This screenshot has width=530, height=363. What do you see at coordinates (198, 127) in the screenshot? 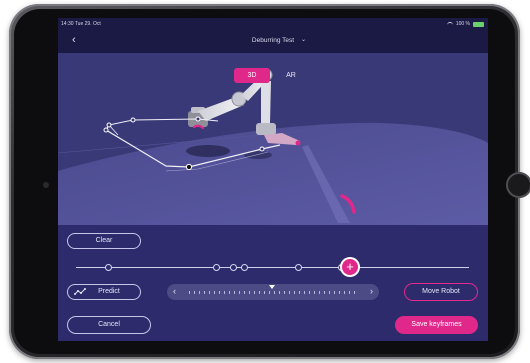
I see `path-marker` at bounding box center [198, 127].